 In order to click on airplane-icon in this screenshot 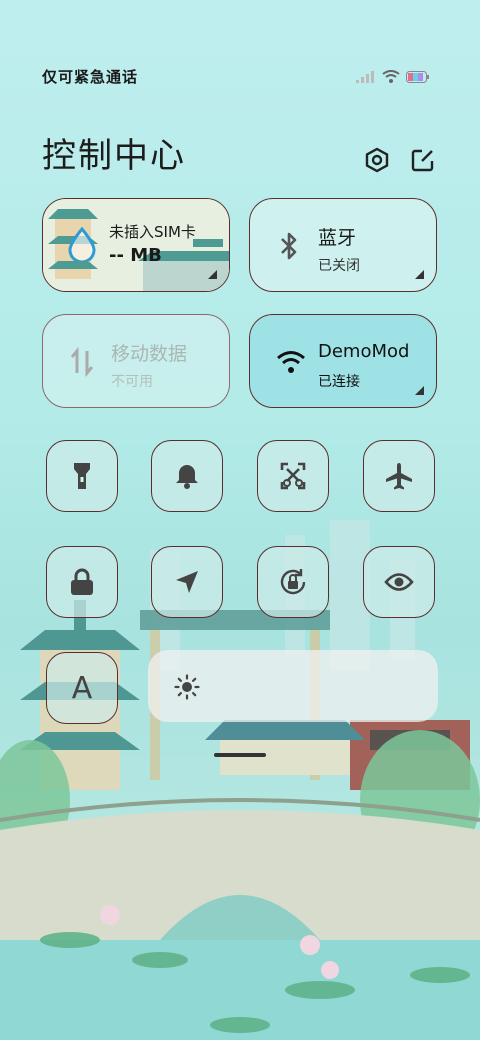, I will do `click(399, 476)`.